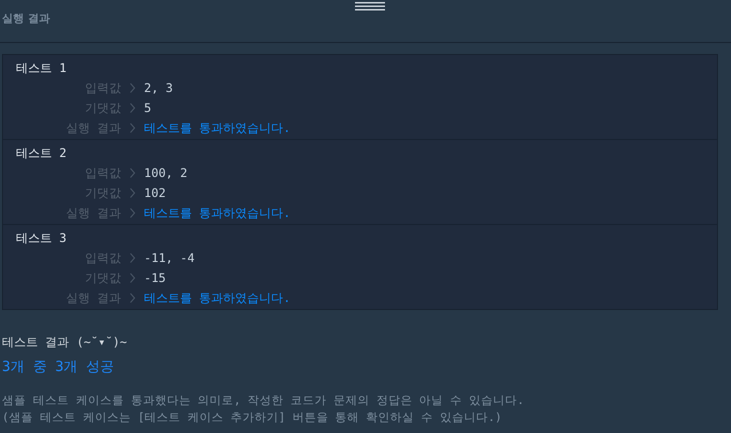  I want to click on row-value: 102, so click(155, 193).